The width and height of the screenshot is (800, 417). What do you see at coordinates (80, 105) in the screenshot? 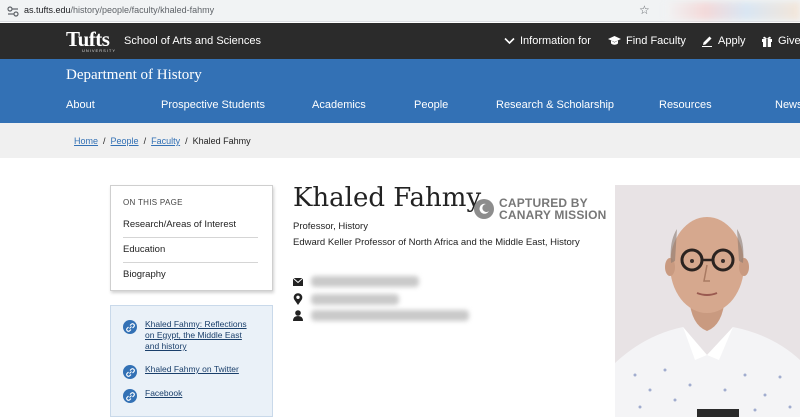
I see `menu-item-about: About` at bounding box center [80, 105].